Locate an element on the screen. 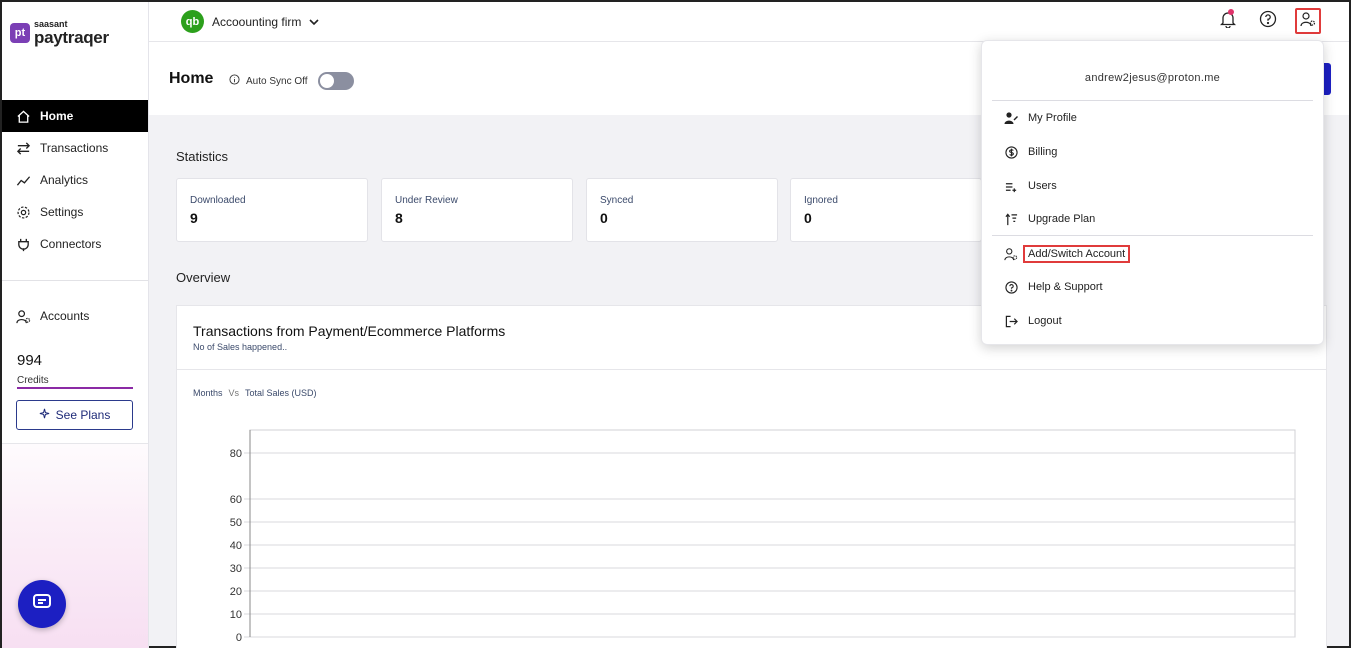 This screenshot has height=648, width=1351. menu-item-billing: Billing is located at coordinates (1030, 152).